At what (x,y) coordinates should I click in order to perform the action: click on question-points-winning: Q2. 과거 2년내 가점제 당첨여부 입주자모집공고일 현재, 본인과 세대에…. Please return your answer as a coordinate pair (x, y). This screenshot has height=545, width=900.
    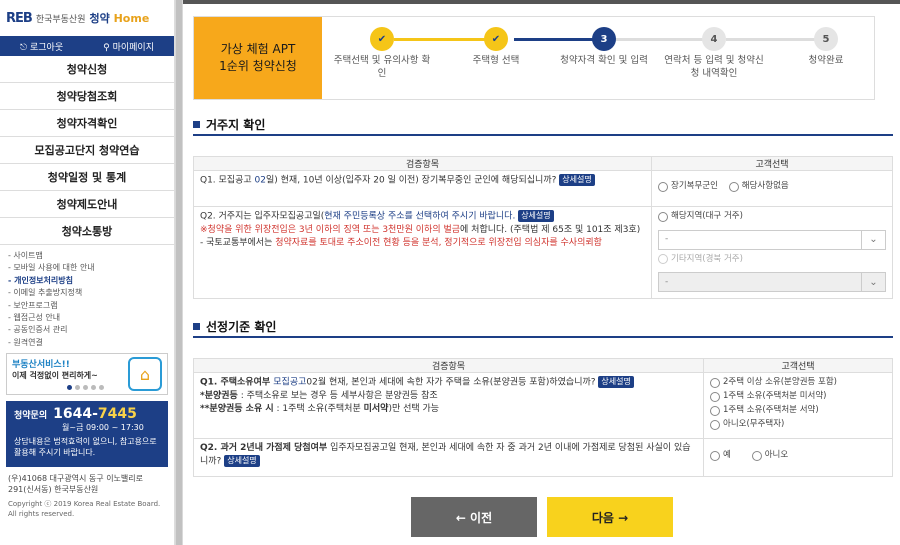
    Looking at the image, I should click on (448, 457).